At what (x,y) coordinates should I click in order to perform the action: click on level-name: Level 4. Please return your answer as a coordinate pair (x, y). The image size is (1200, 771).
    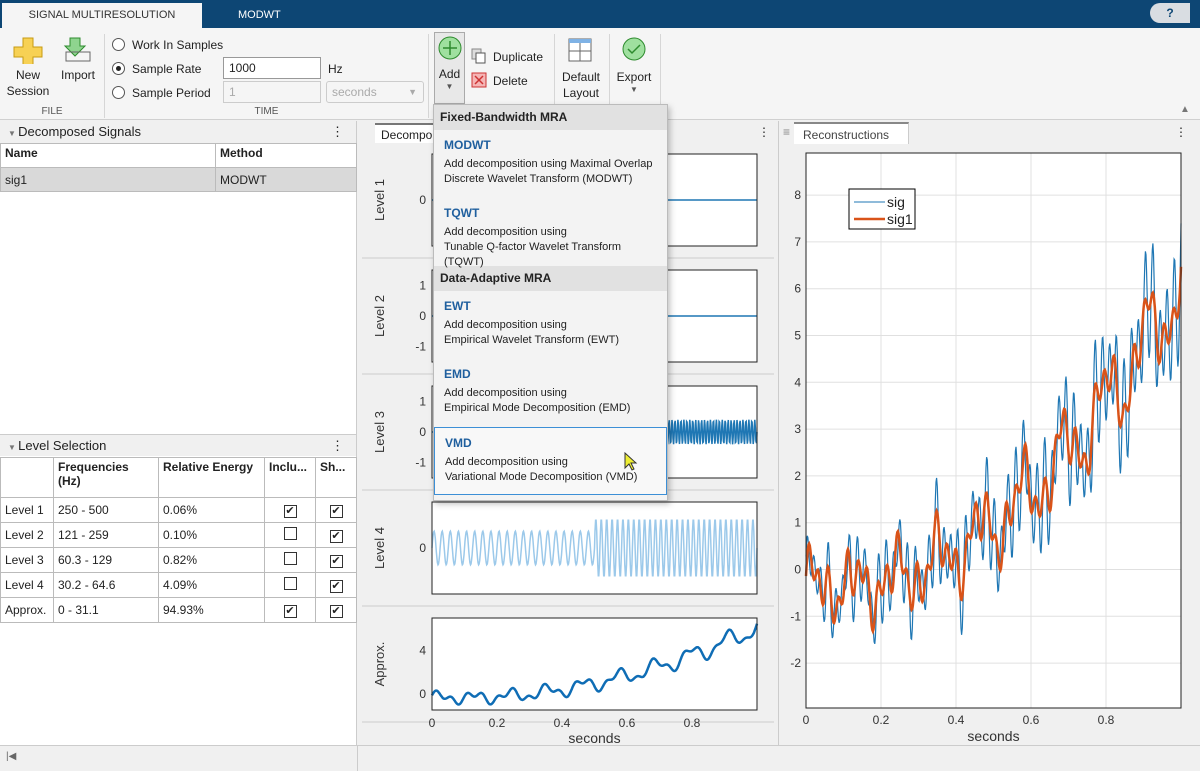
    Looking at the image, I should click on (27, 585).